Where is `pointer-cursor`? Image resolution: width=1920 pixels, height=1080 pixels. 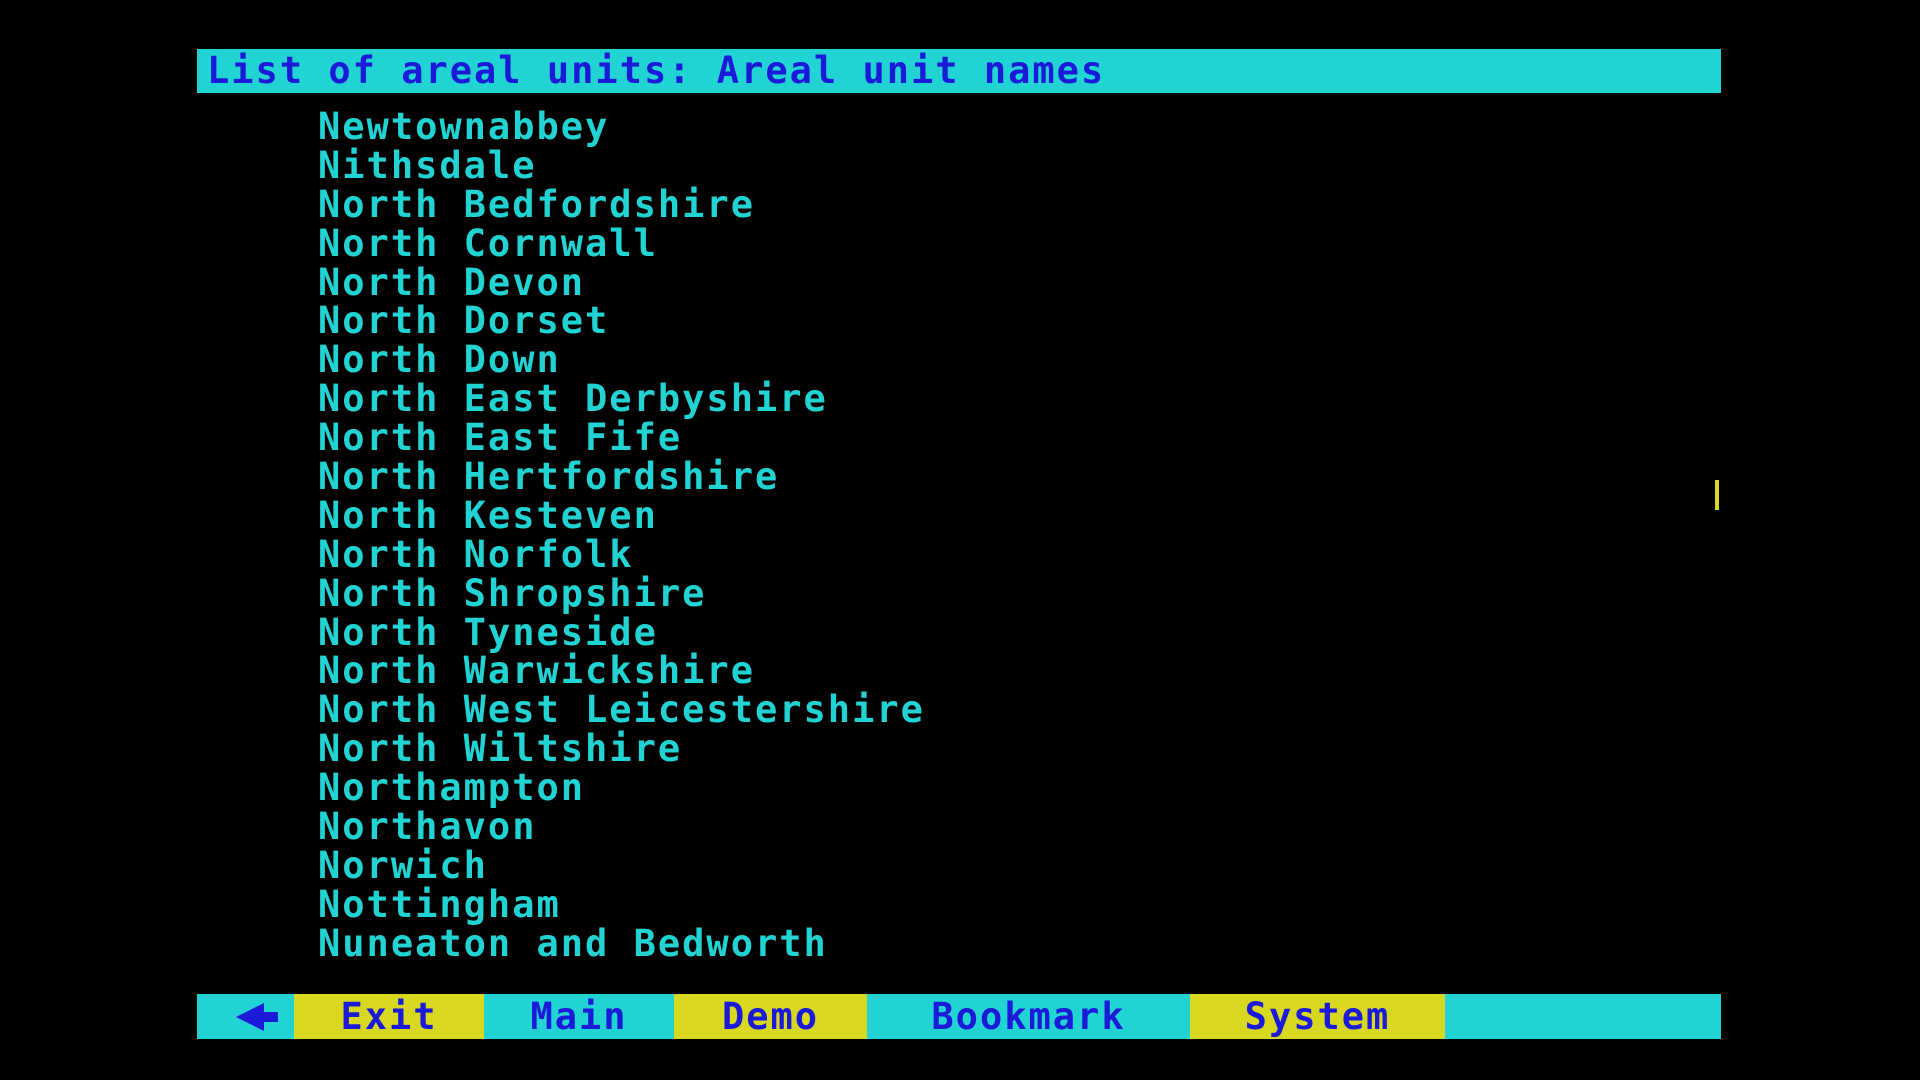 pointer-cursor is located at coordinates (1717, 495).